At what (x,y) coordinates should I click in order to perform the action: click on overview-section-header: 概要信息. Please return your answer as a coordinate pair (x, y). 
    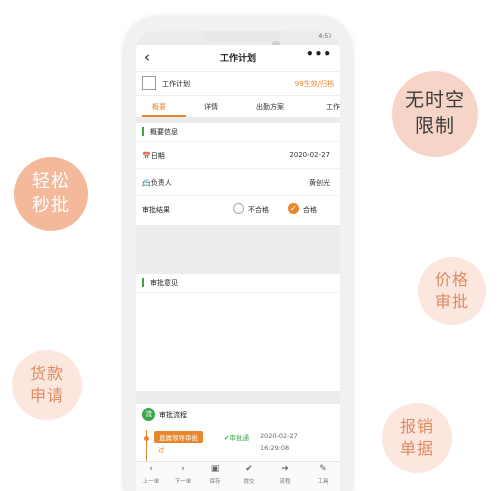
    Looking at the image, I should click on (238, 132).